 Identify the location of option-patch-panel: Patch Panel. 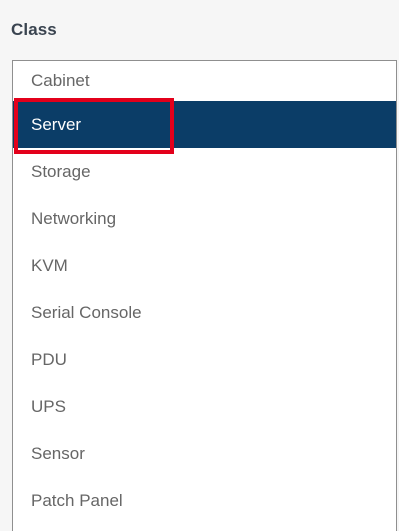
(204, 500).